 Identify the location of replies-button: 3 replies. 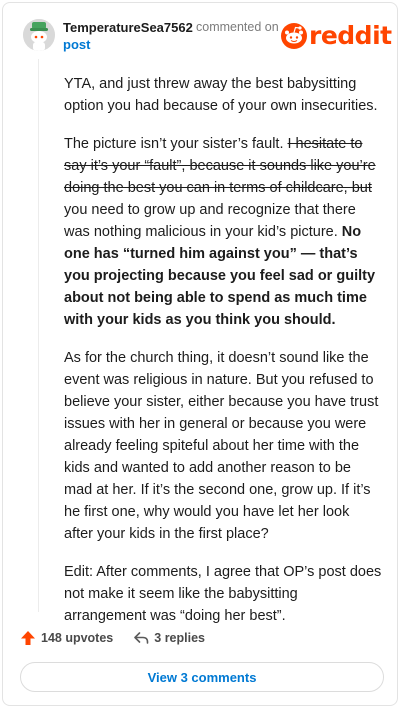
(169, 638).